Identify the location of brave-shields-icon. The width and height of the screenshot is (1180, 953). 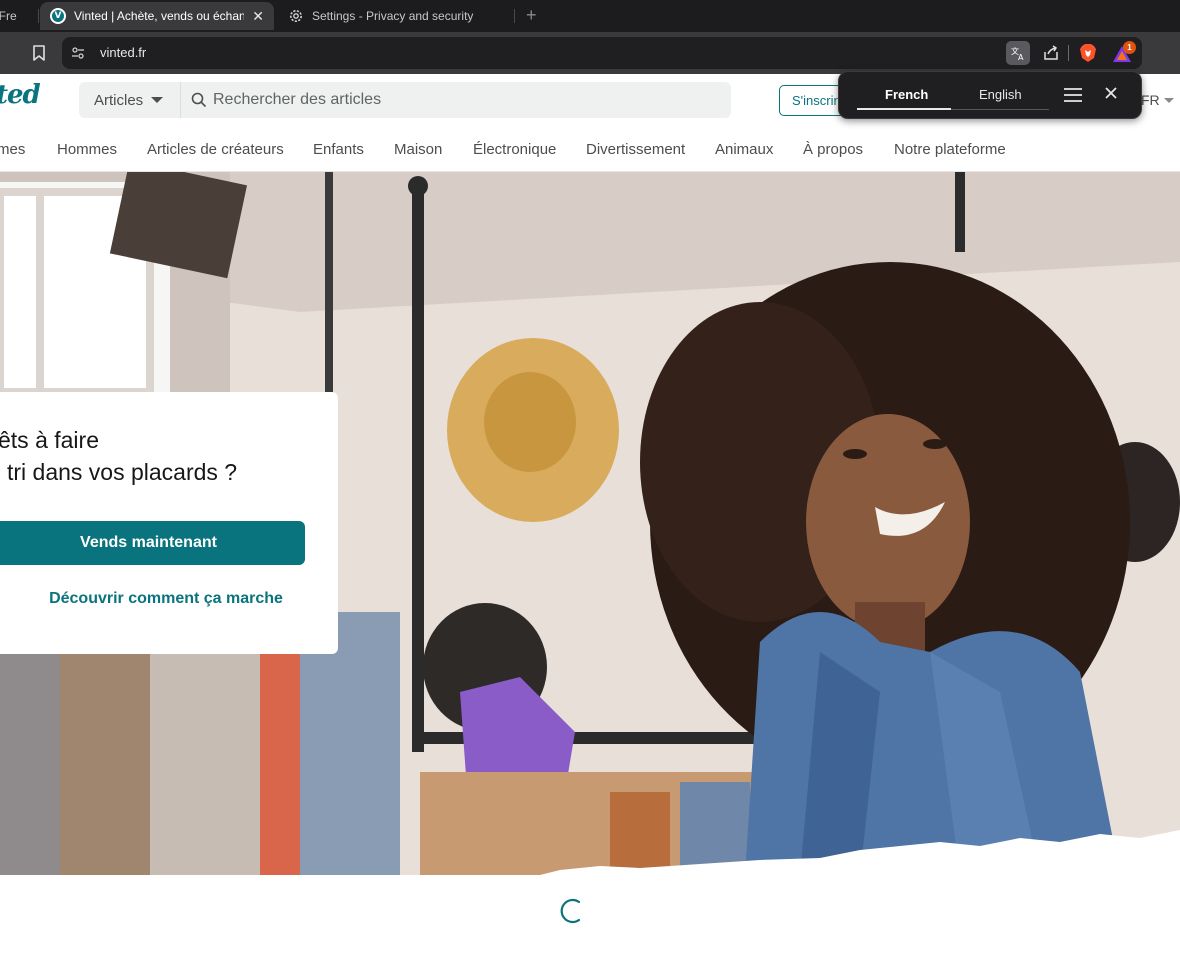
(1088, 53).